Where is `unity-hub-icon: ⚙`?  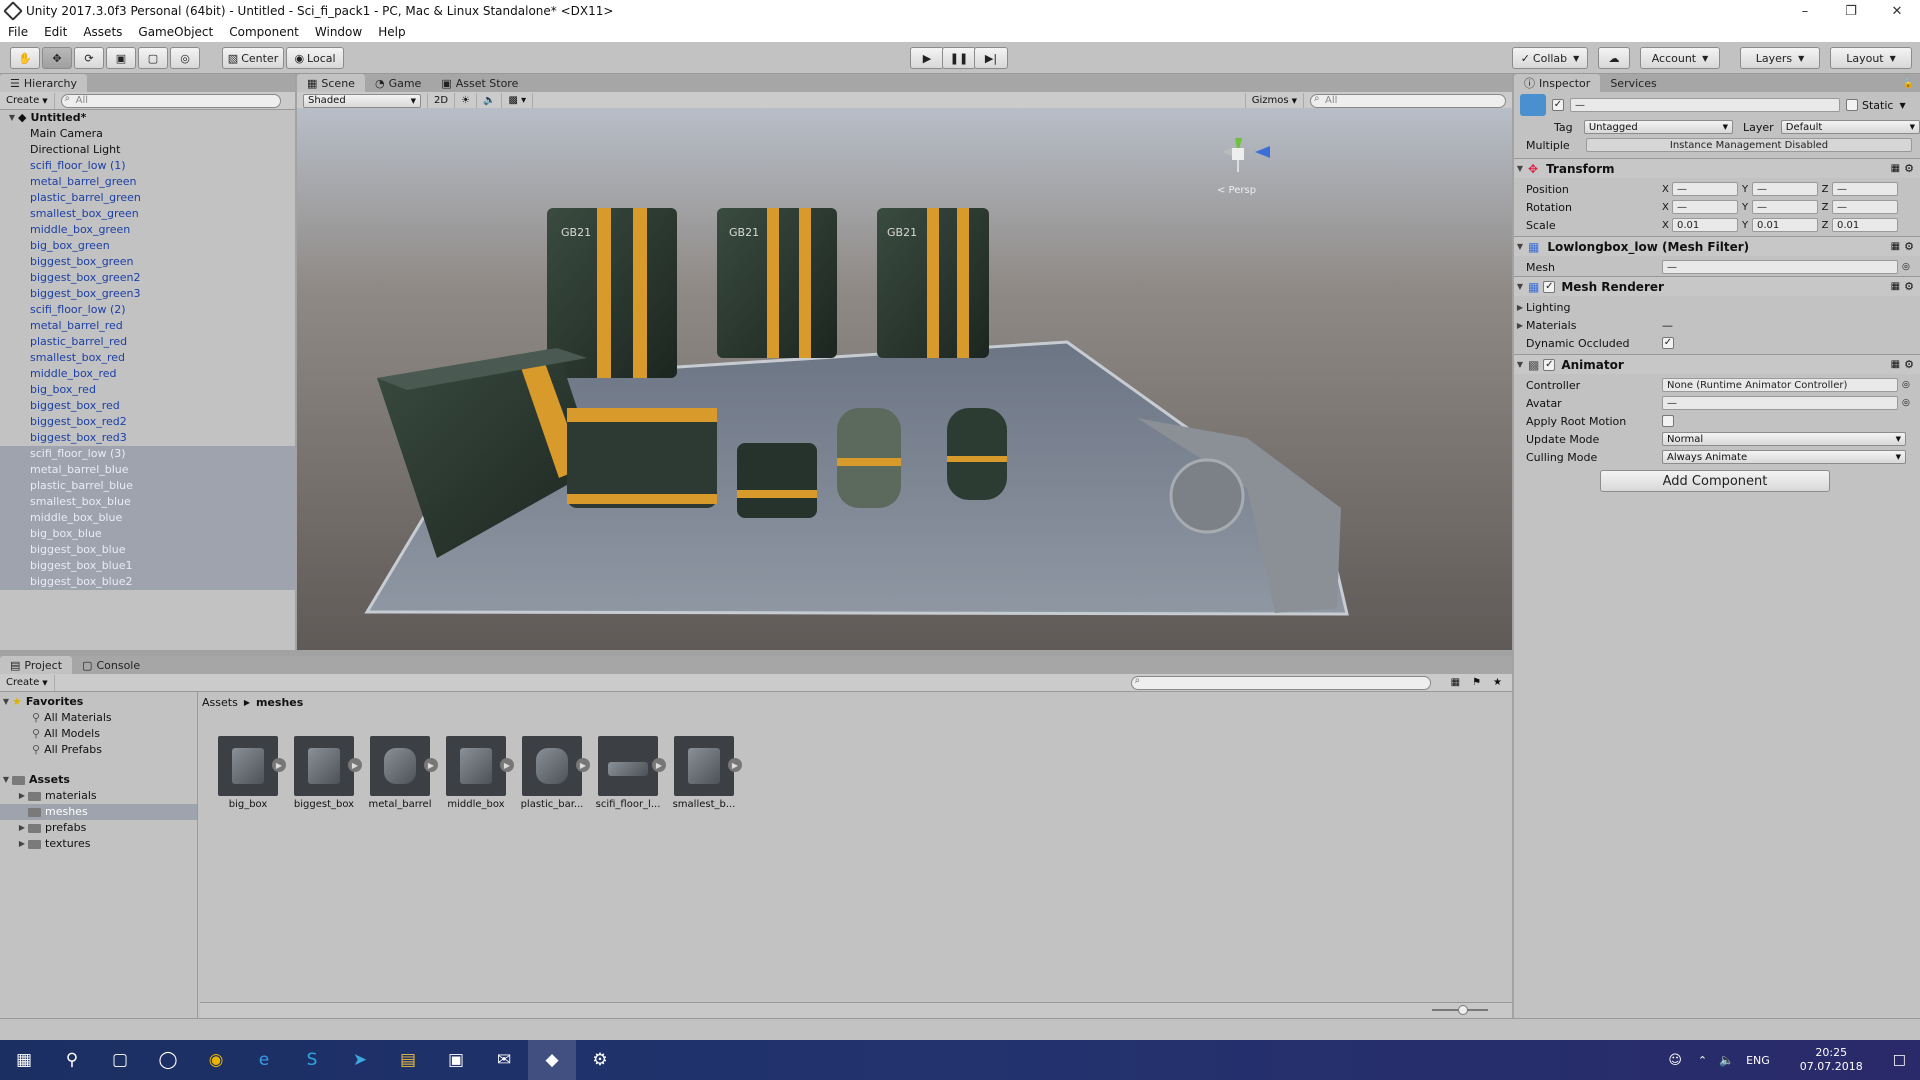
unity-hub-icon: ⚙ is located at coordinates (600, 1060).